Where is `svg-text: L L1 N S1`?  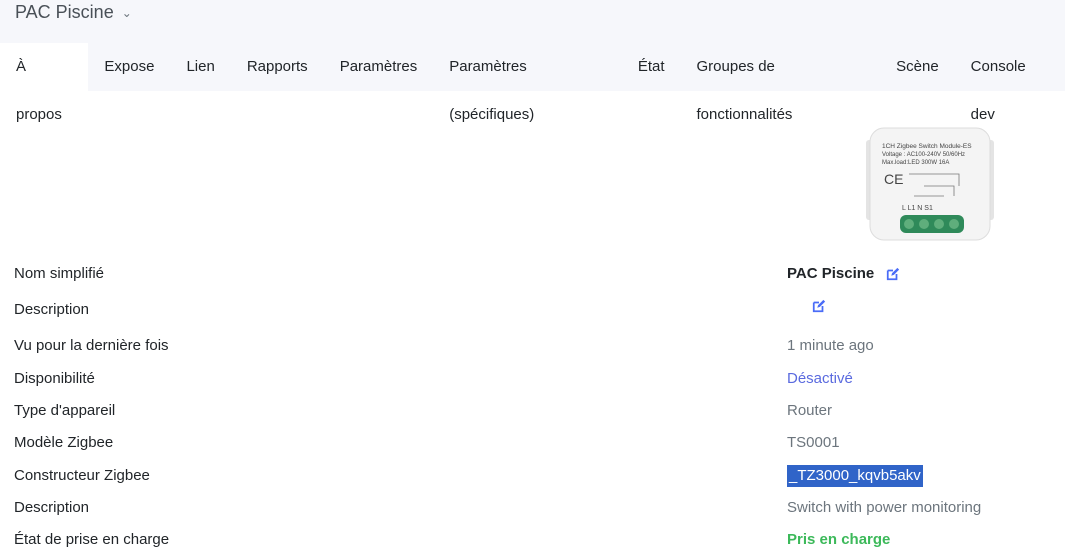
svg-text: L L1 N S1 is located at coordinates (917, 208).